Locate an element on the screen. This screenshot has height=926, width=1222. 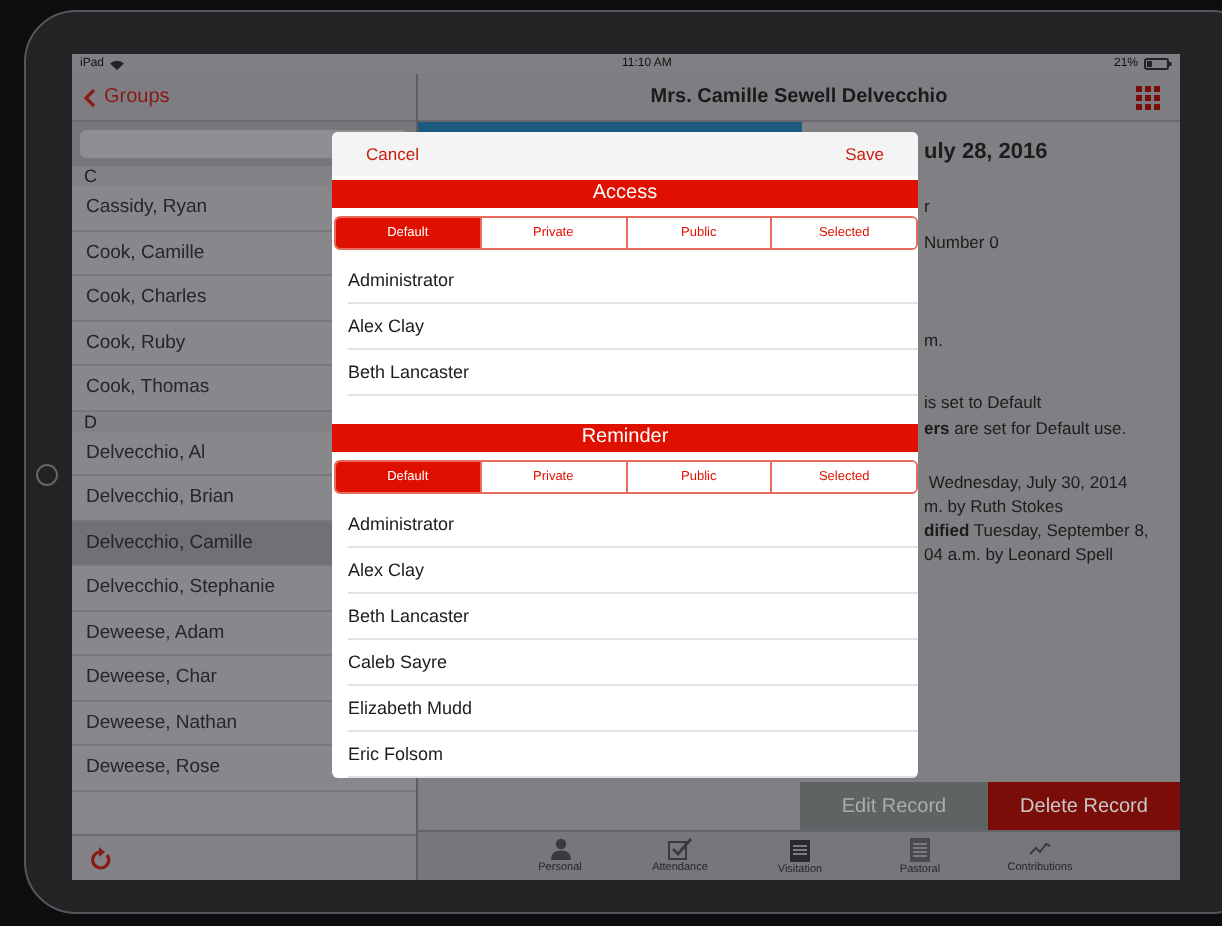
record-text: r is located at coordinates (927, 207).